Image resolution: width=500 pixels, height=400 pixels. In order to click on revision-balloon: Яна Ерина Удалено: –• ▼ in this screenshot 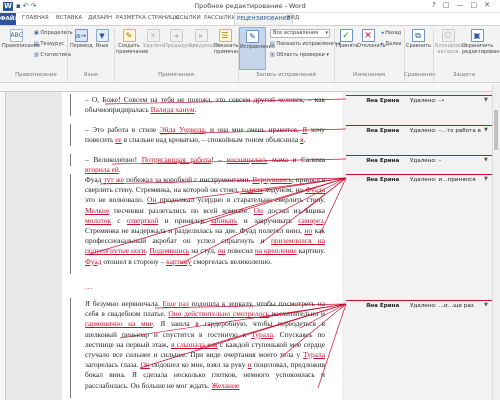, I will do `click(419, 102)`.